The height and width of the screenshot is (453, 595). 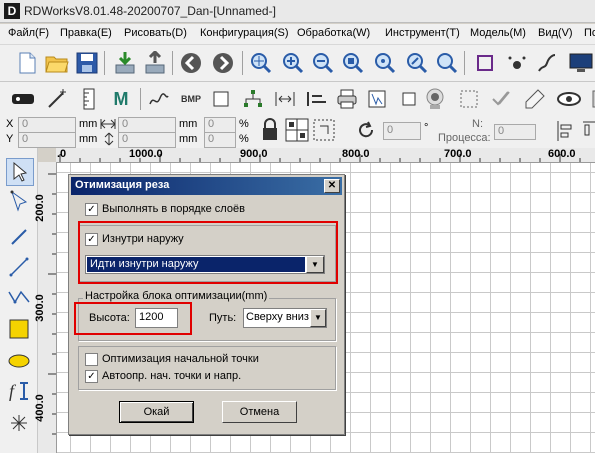 I want to click on layer-order-checkbox: ✓, so click(x=91, y=209).